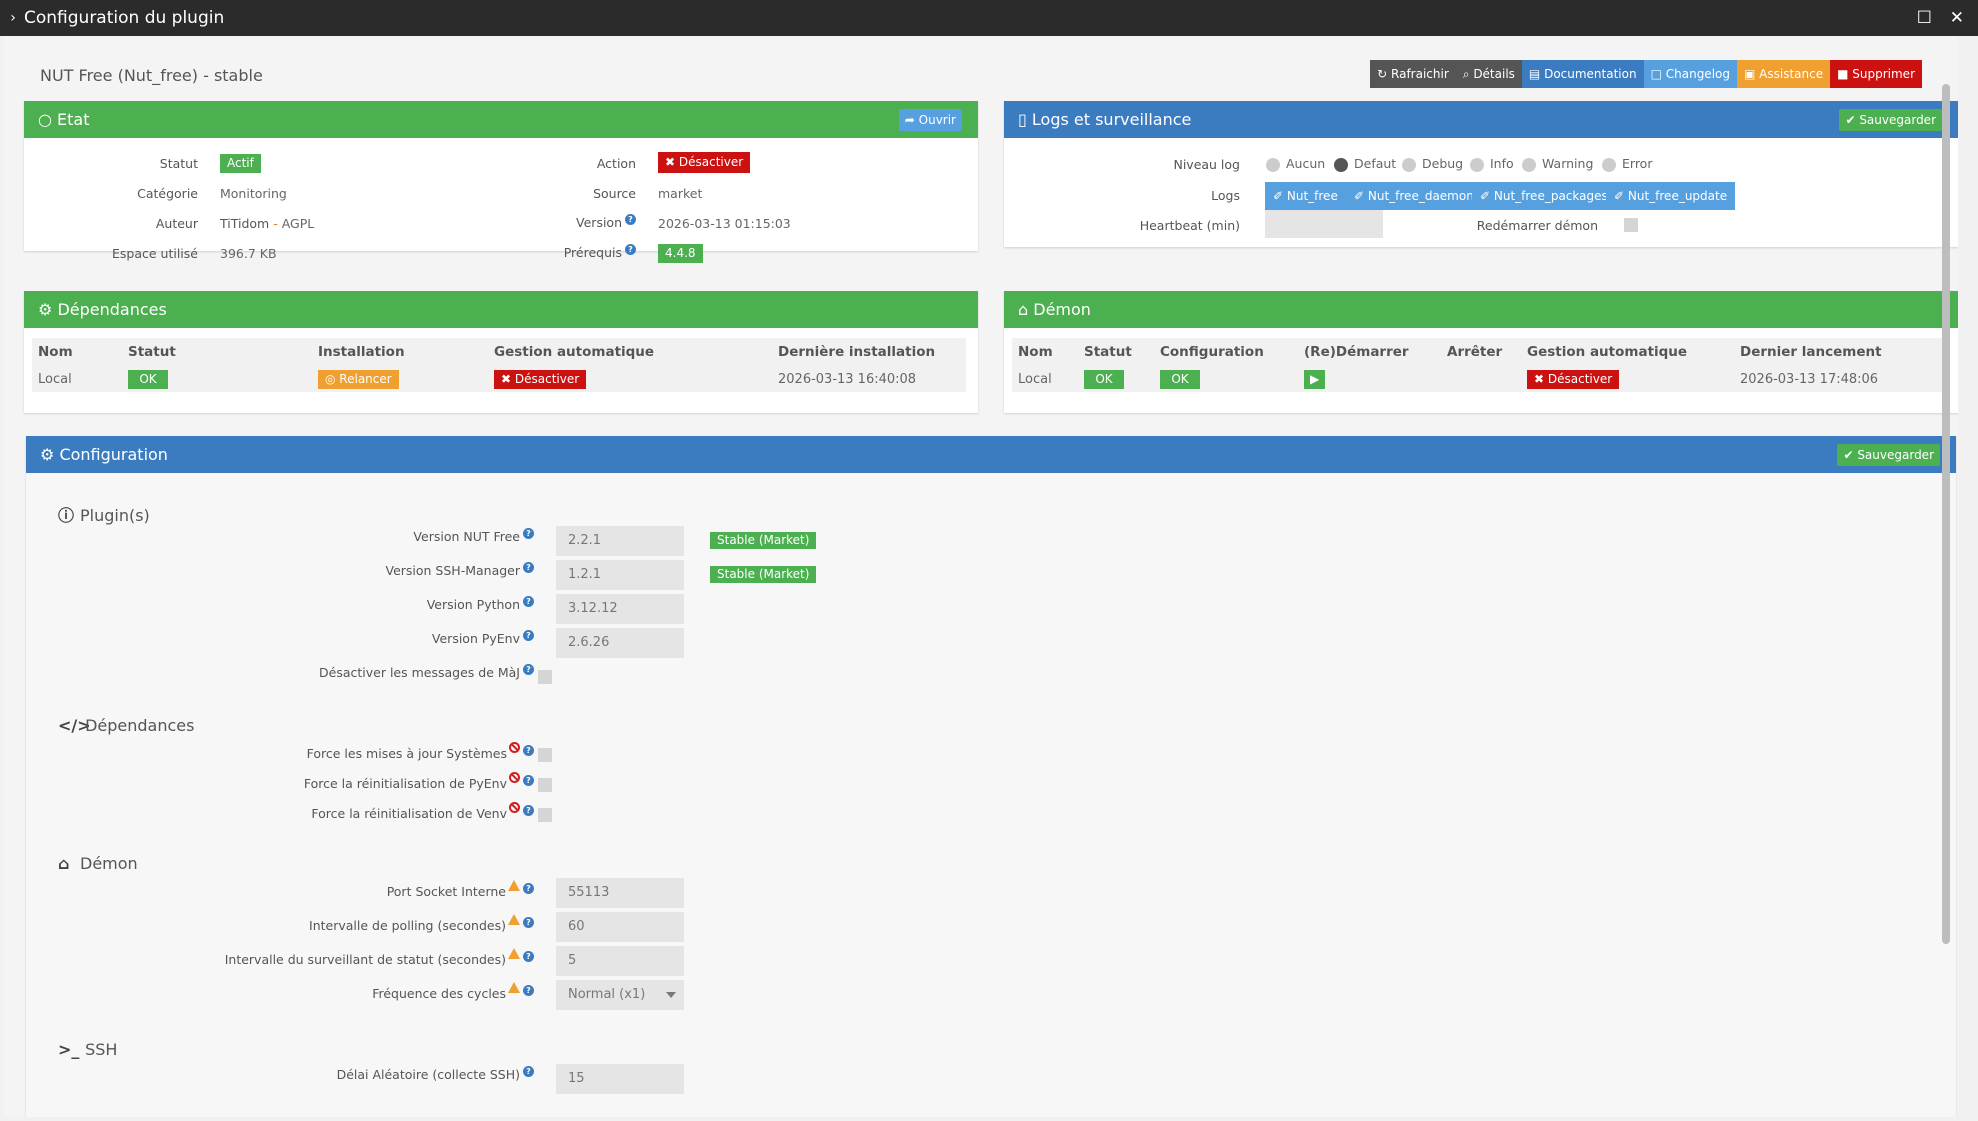  I want to click on status-watcher-field: 5, so click(620, 961).